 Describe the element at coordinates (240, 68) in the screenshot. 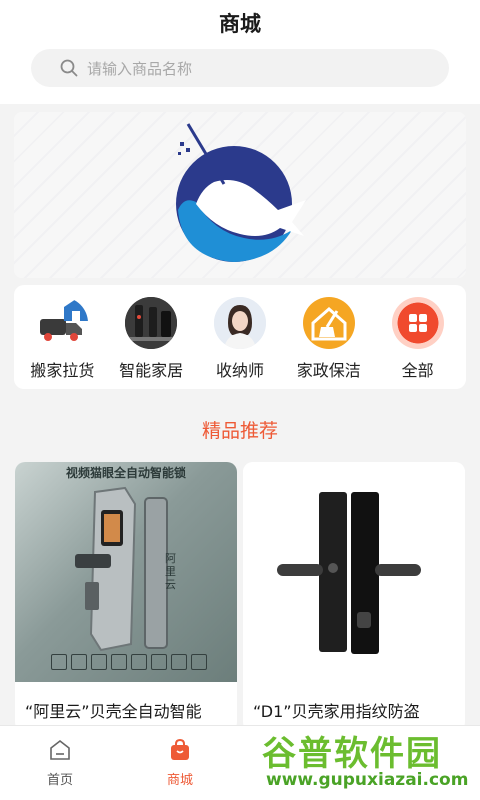

I see `search-bar: 请输入商品名称` at that location.